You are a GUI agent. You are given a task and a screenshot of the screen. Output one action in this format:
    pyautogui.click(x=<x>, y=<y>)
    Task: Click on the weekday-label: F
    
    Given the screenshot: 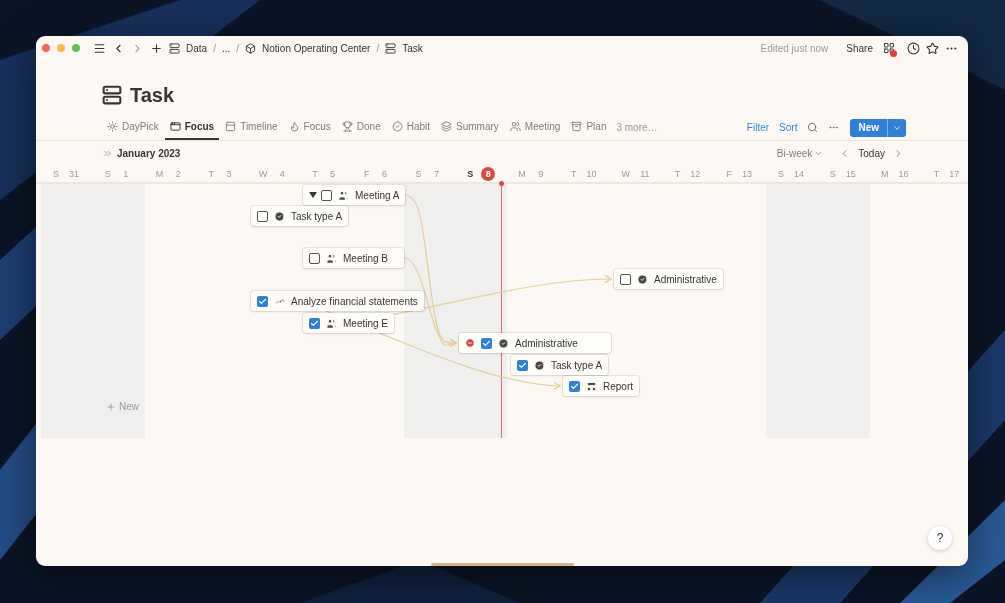 What is the action you would take?
    pyautogui.click(x=729, y=173)
    